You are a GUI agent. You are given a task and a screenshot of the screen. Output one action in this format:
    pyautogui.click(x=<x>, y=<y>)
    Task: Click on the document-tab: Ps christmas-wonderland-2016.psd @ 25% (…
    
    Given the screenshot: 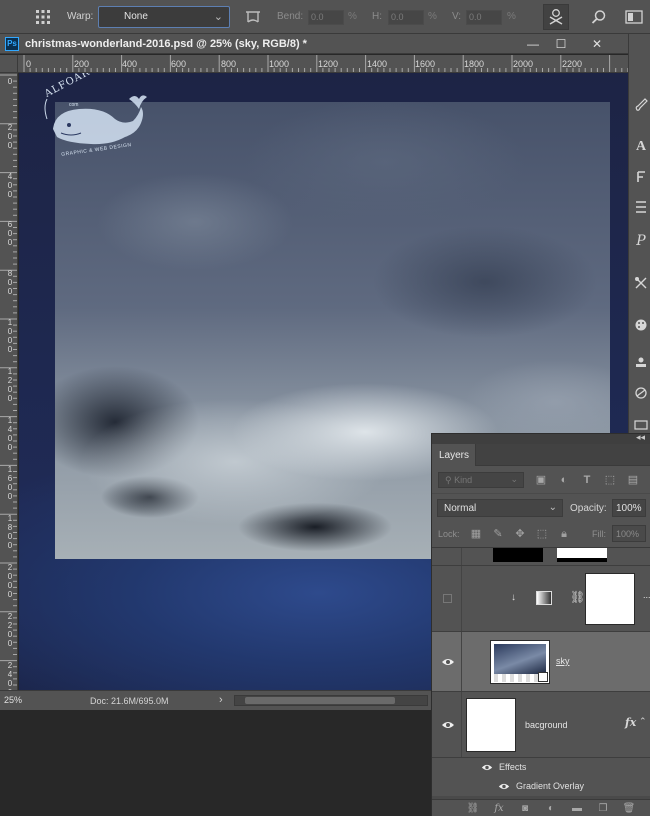 What is the action you would take?
    pyautogui.click(x=314, y=44)
    